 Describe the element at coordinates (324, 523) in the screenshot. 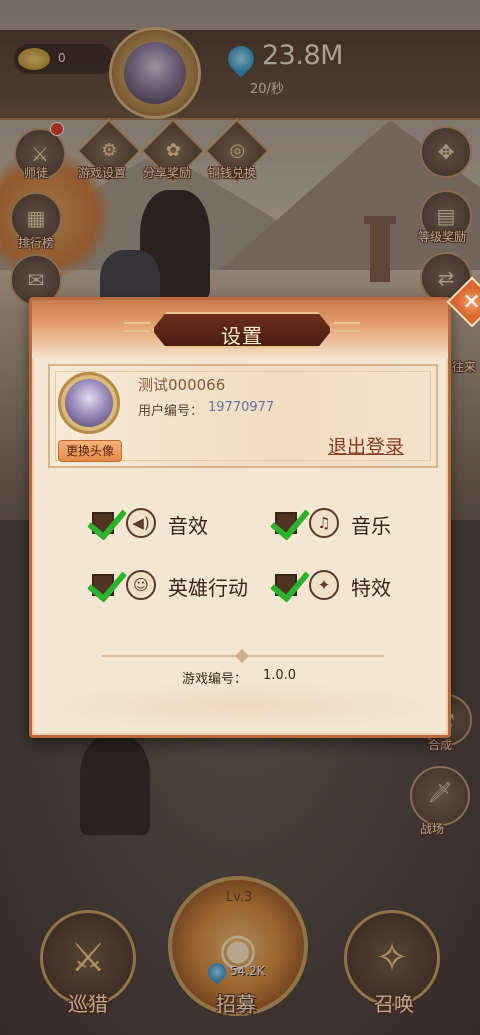

I see `music-note-icon: ♫` at that location.